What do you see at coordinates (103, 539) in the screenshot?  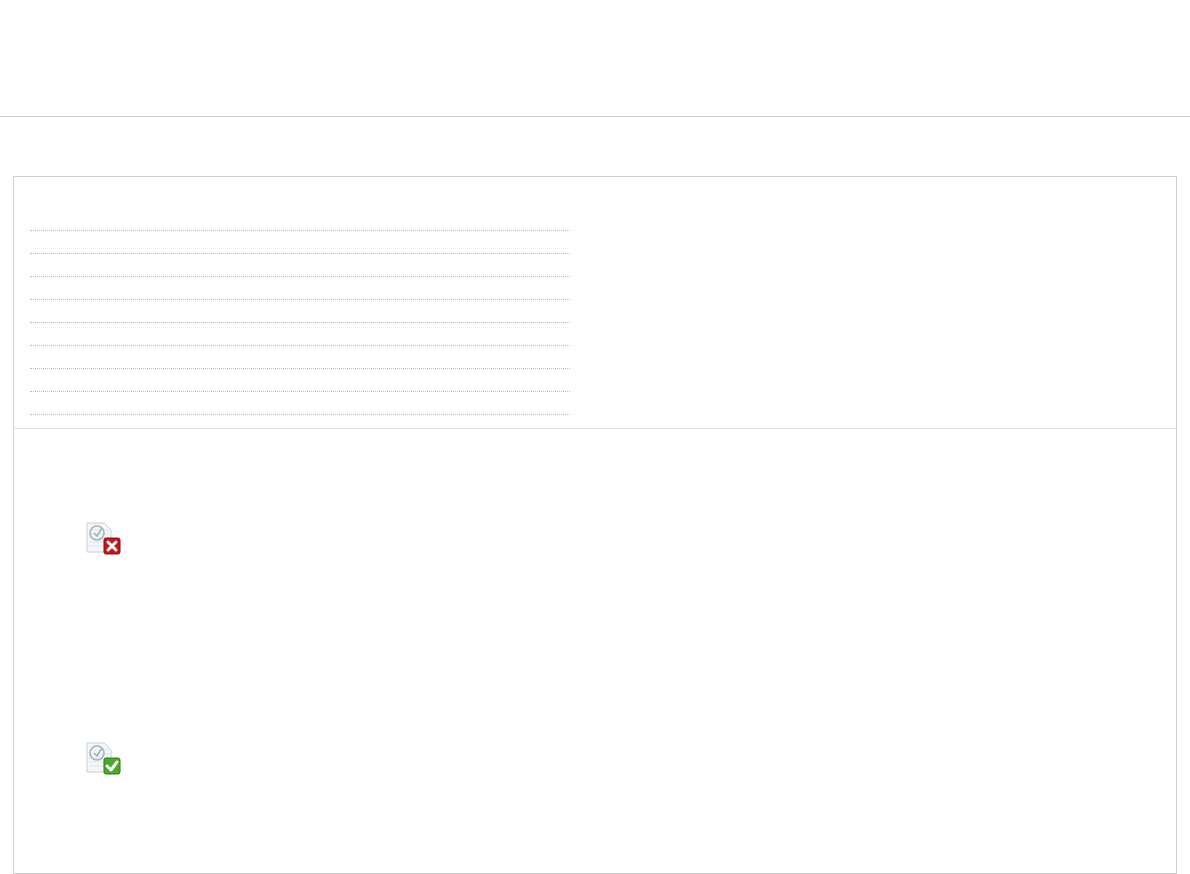 I see `report-error-icon` at bounding box center [103, 539].